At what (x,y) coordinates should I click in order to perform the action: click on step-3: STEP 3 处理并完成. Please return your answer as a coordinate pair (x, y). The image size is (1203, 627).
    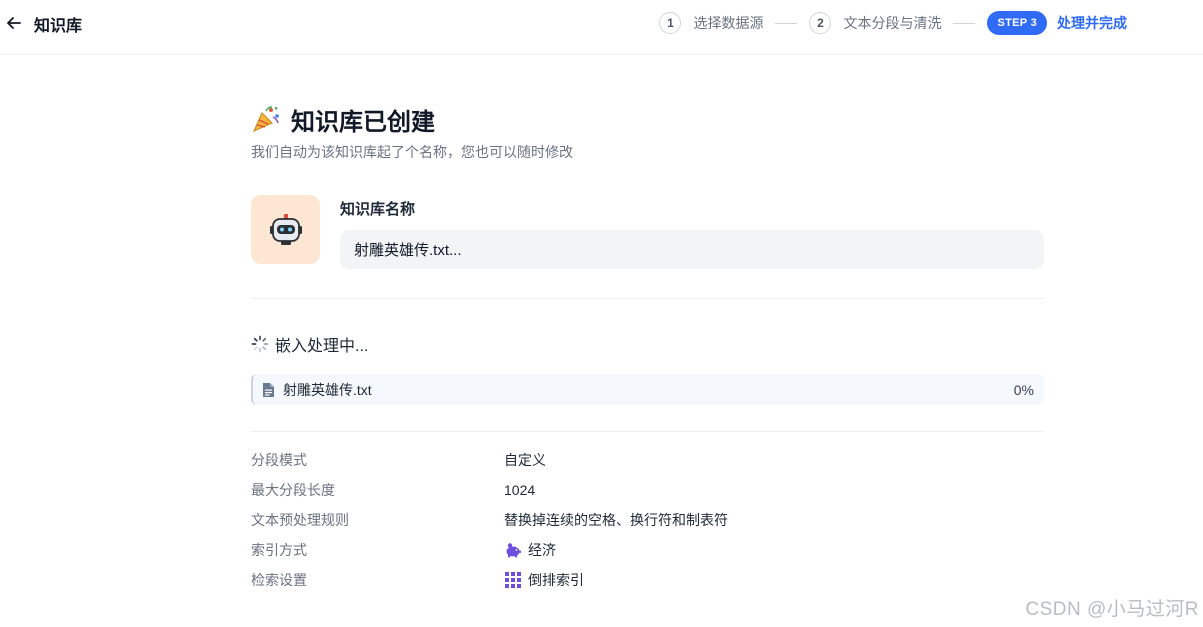
    Looking at the image, I should click on (1095, 23).